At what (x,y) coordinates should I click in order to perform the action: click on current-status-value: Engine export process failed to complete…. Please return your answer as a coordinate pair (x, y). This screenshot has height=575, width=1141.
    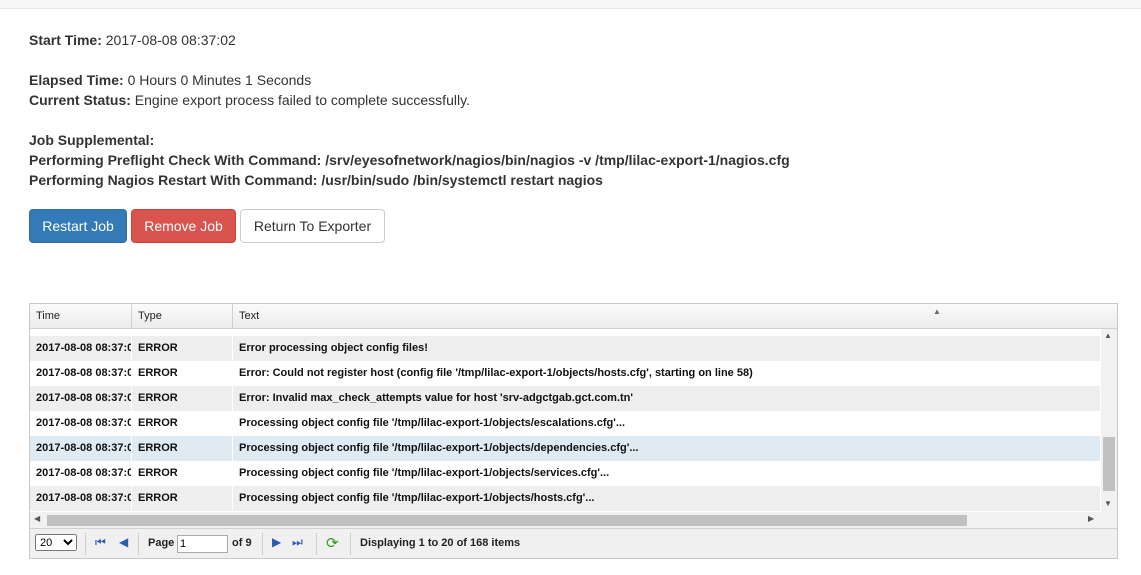
    Looking at the image, I should click on (302, 100).